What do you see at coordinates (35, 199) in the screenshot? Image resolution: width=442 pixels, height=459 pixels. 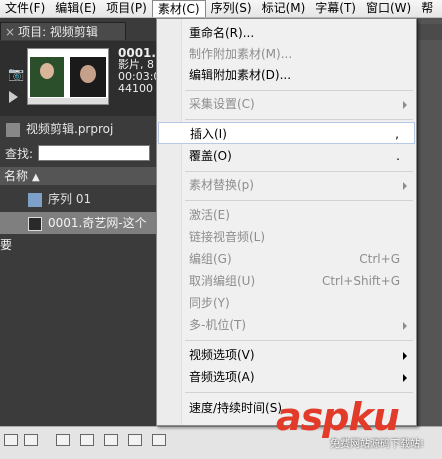 I see `sequence-icon` at bounding box center [35, 199].